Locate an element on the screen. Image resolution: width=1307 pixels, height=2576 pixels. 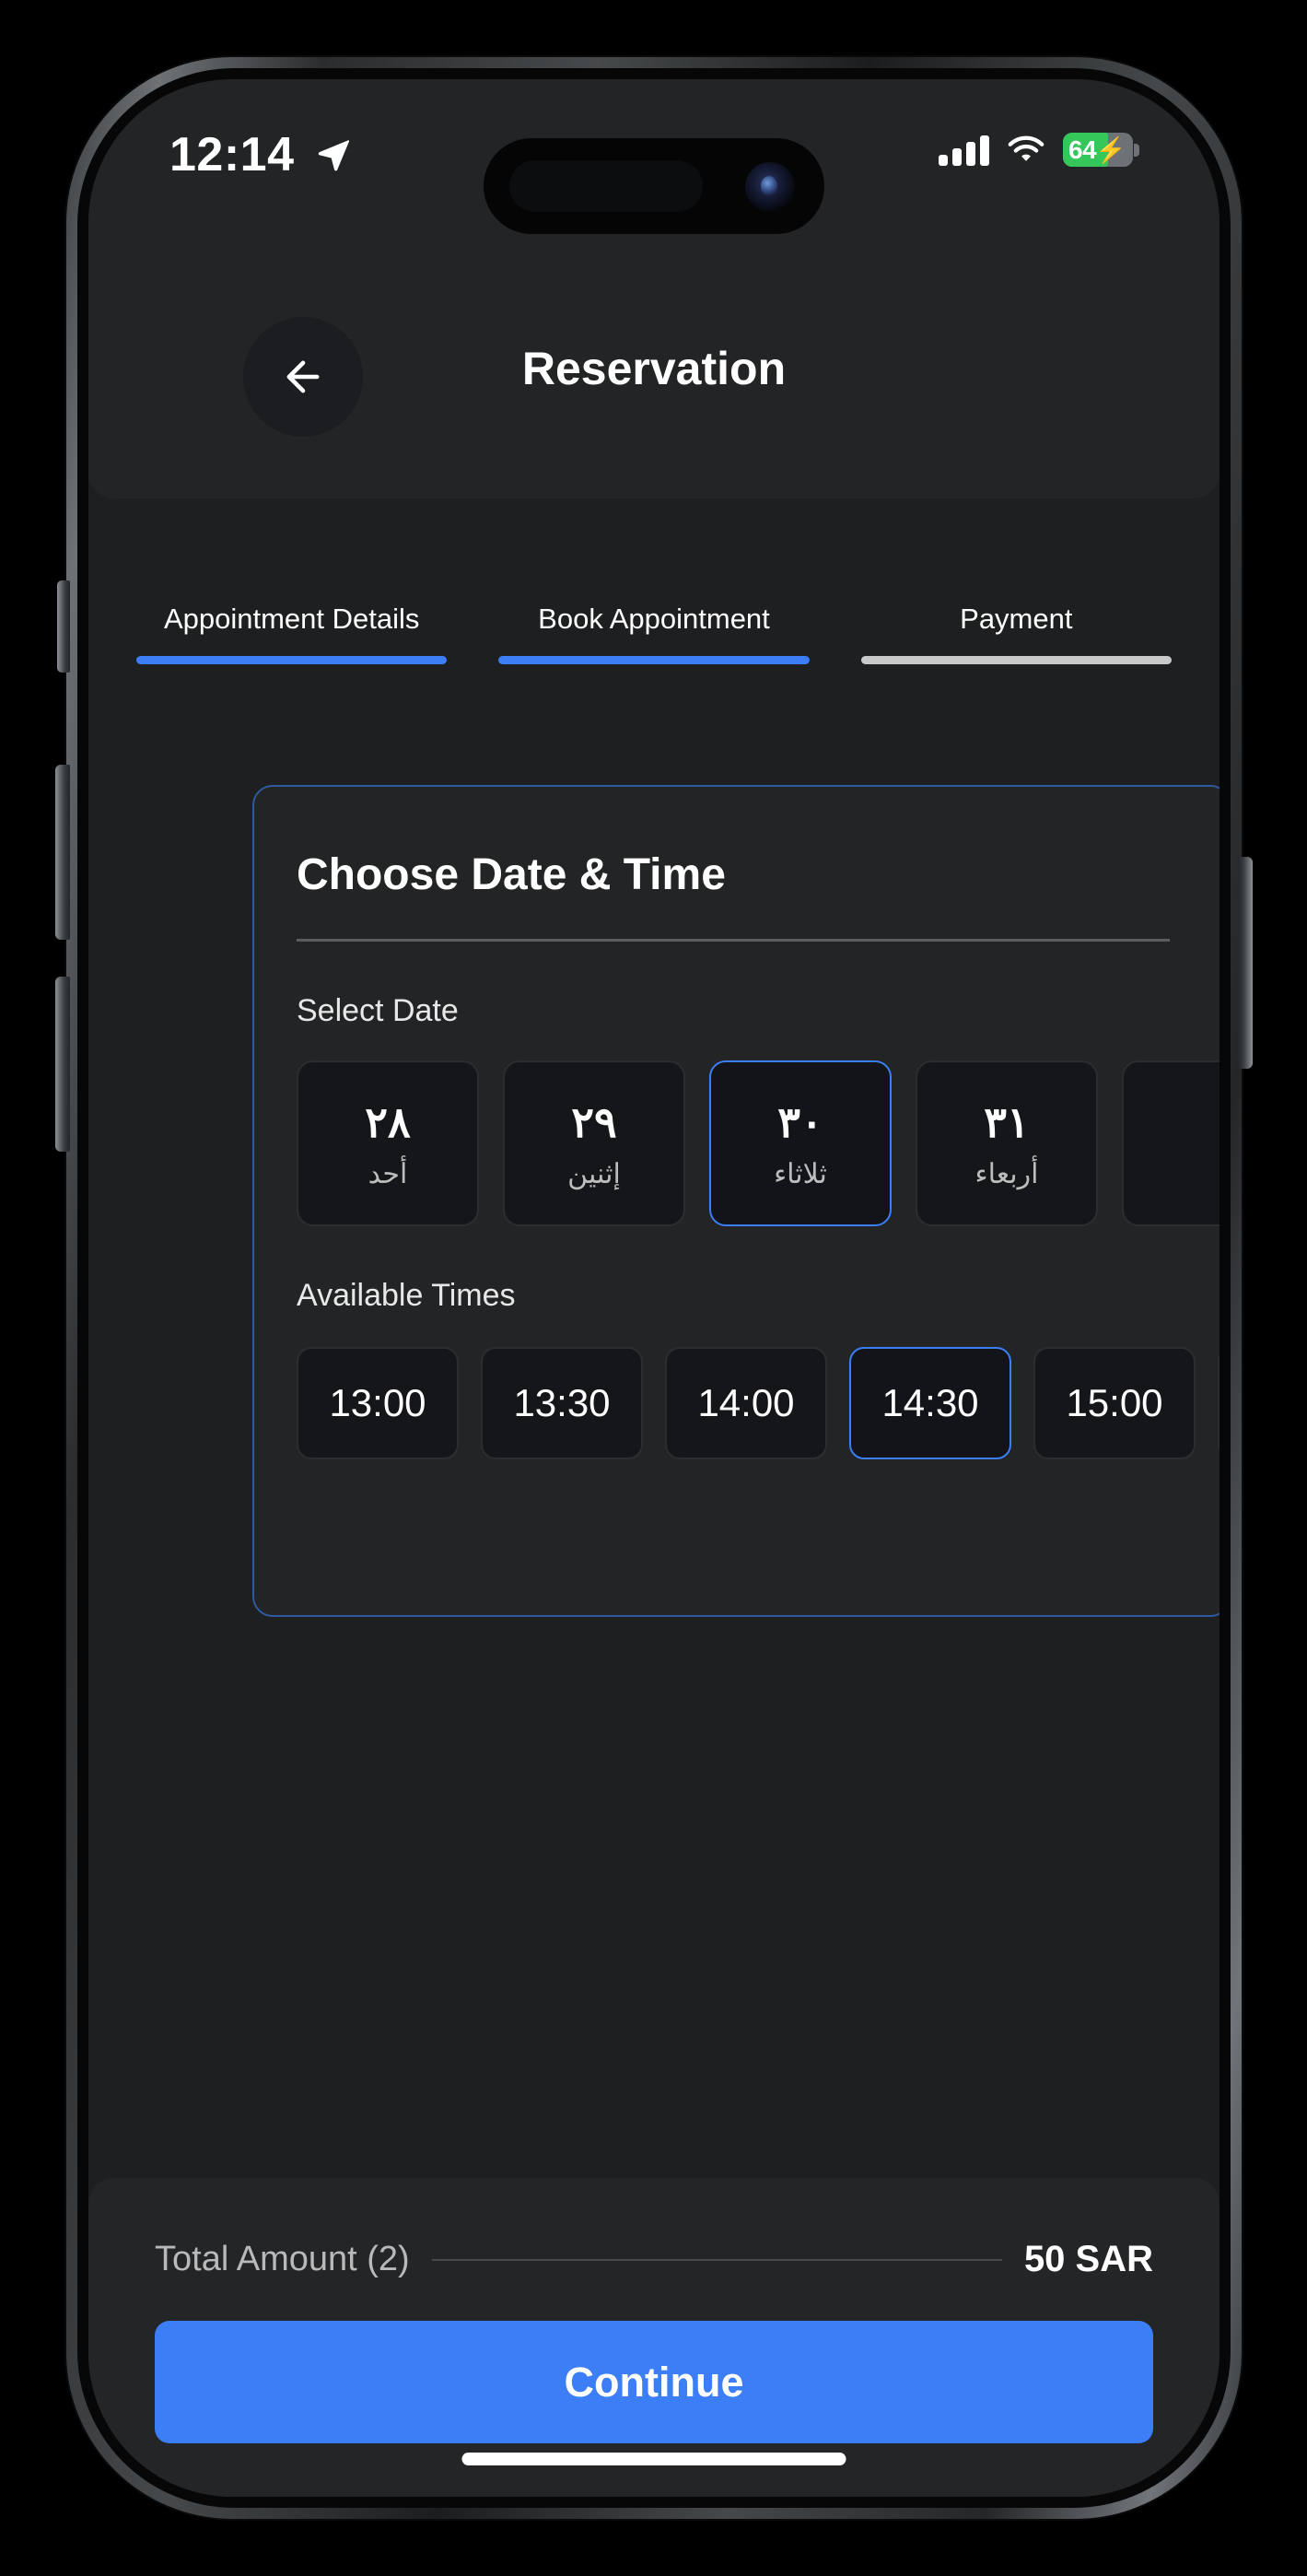
date-chip: ٣١ أربعاء is located at coordinates (1007, 1143).